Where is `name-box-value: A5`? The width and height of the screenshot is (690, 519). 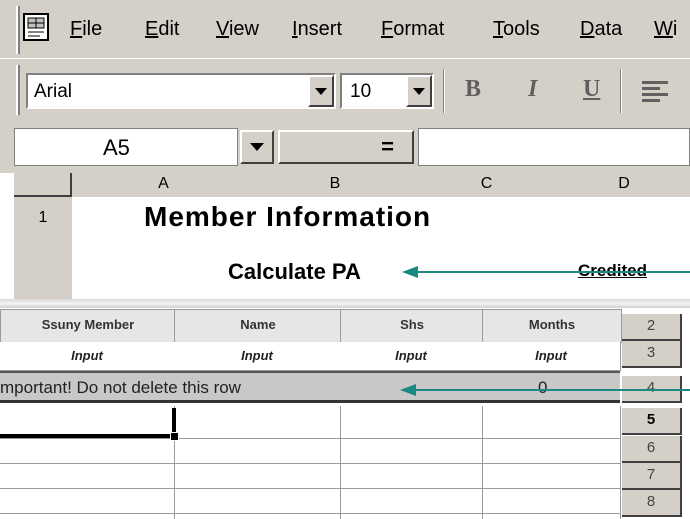 name-box-value: A5 is located at coordinates (116, 147).